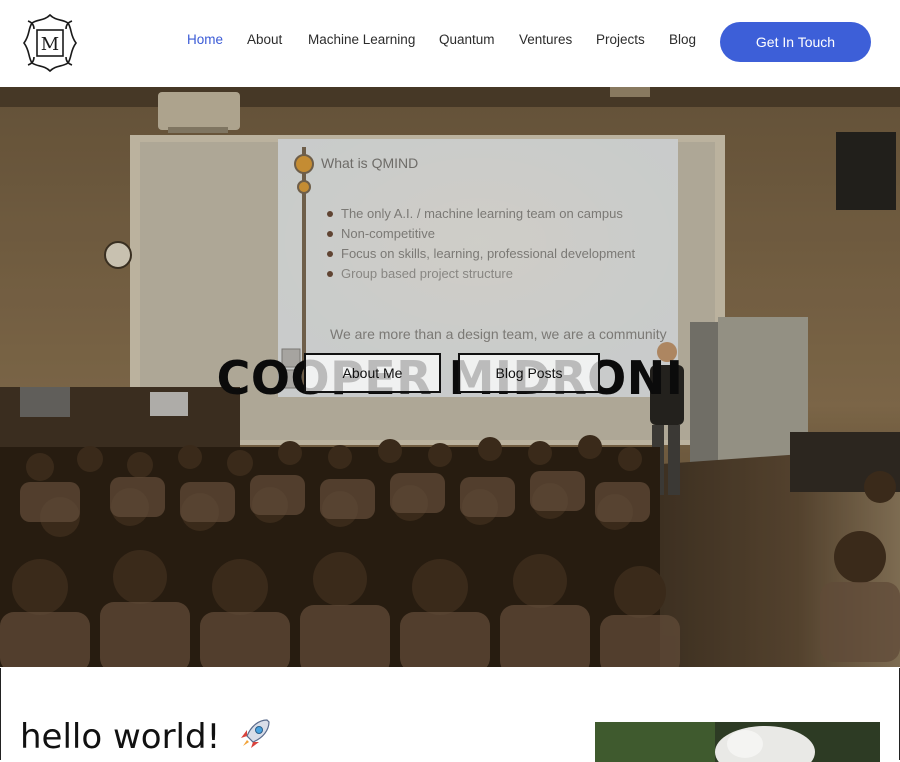  I want to click on rocket-icon, so click(255, 738).